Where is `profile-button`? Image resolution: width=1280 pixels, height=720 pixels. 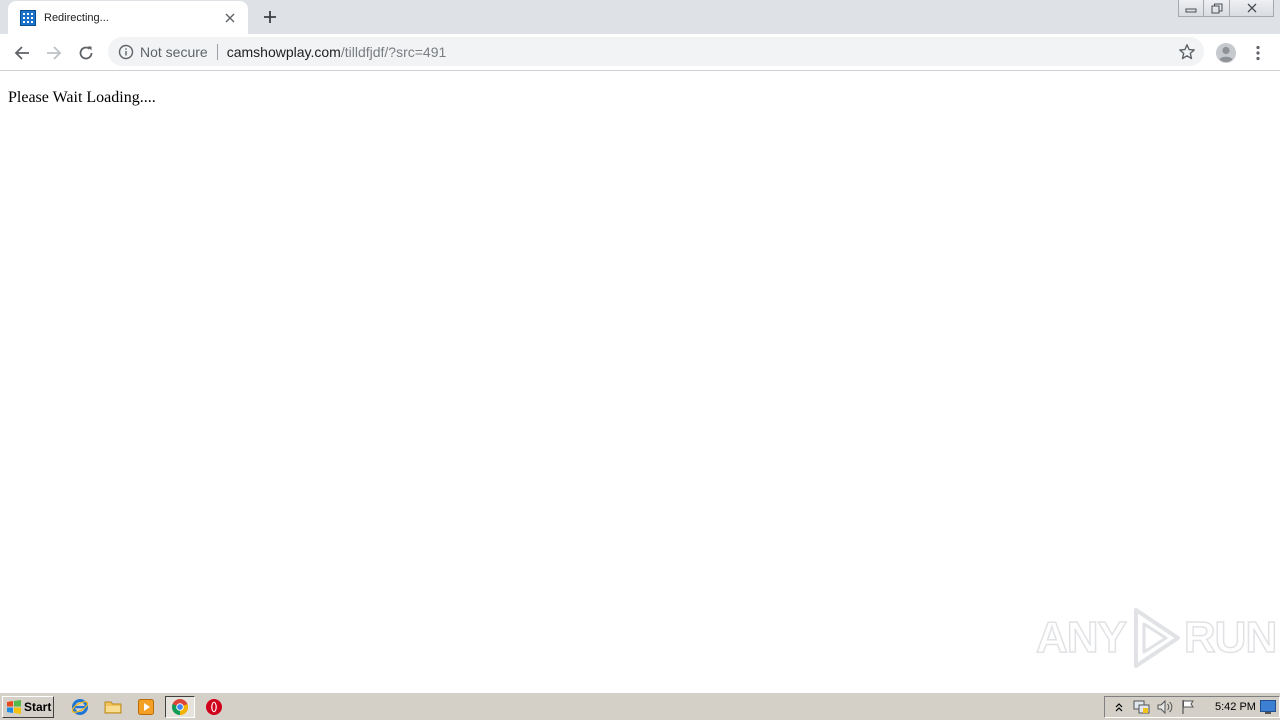
profile-button is located at coordinates (1226, 53).